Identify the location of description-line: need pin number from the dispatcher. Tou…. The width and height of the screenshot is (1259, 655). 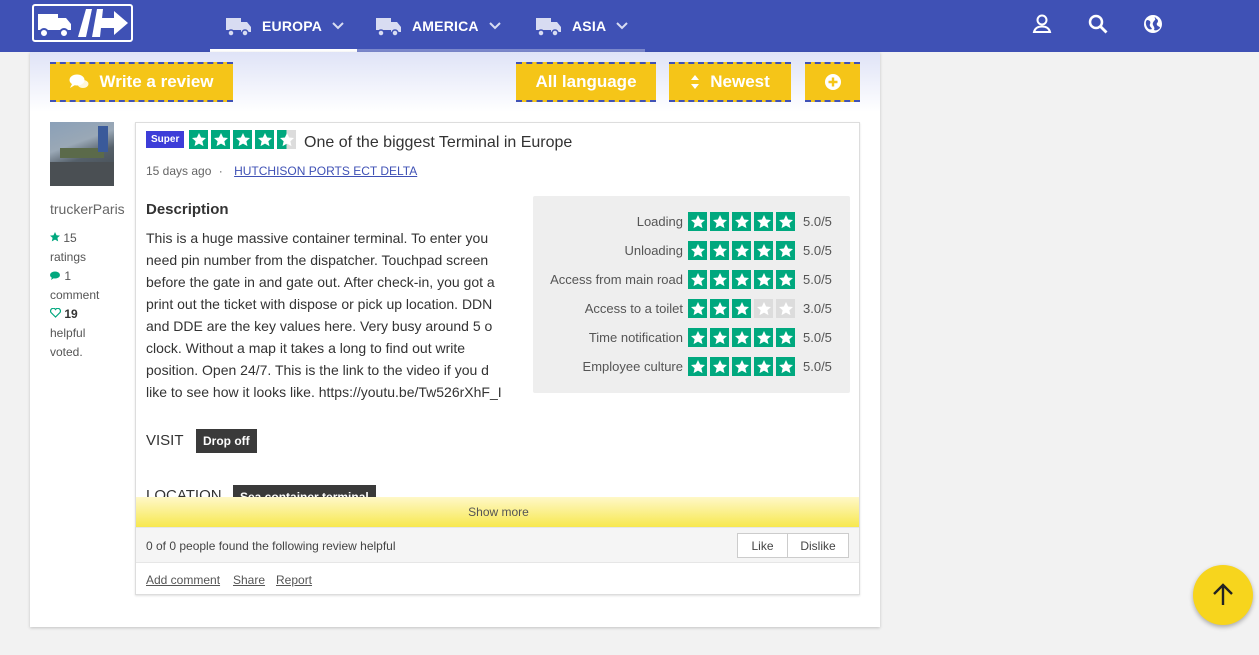
(317, 260).